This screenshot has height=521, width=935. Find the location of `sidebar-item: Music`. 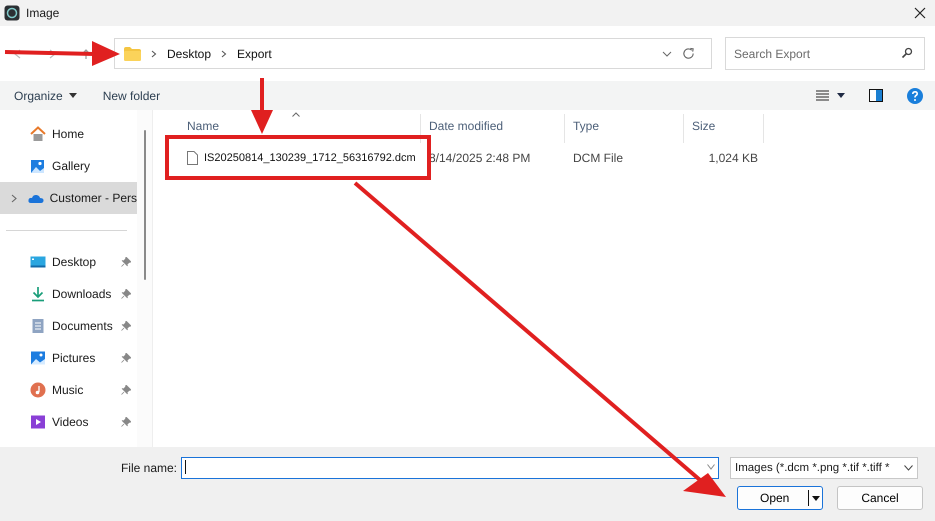

sidebar-item: Music is located at coordinates (68, 390).